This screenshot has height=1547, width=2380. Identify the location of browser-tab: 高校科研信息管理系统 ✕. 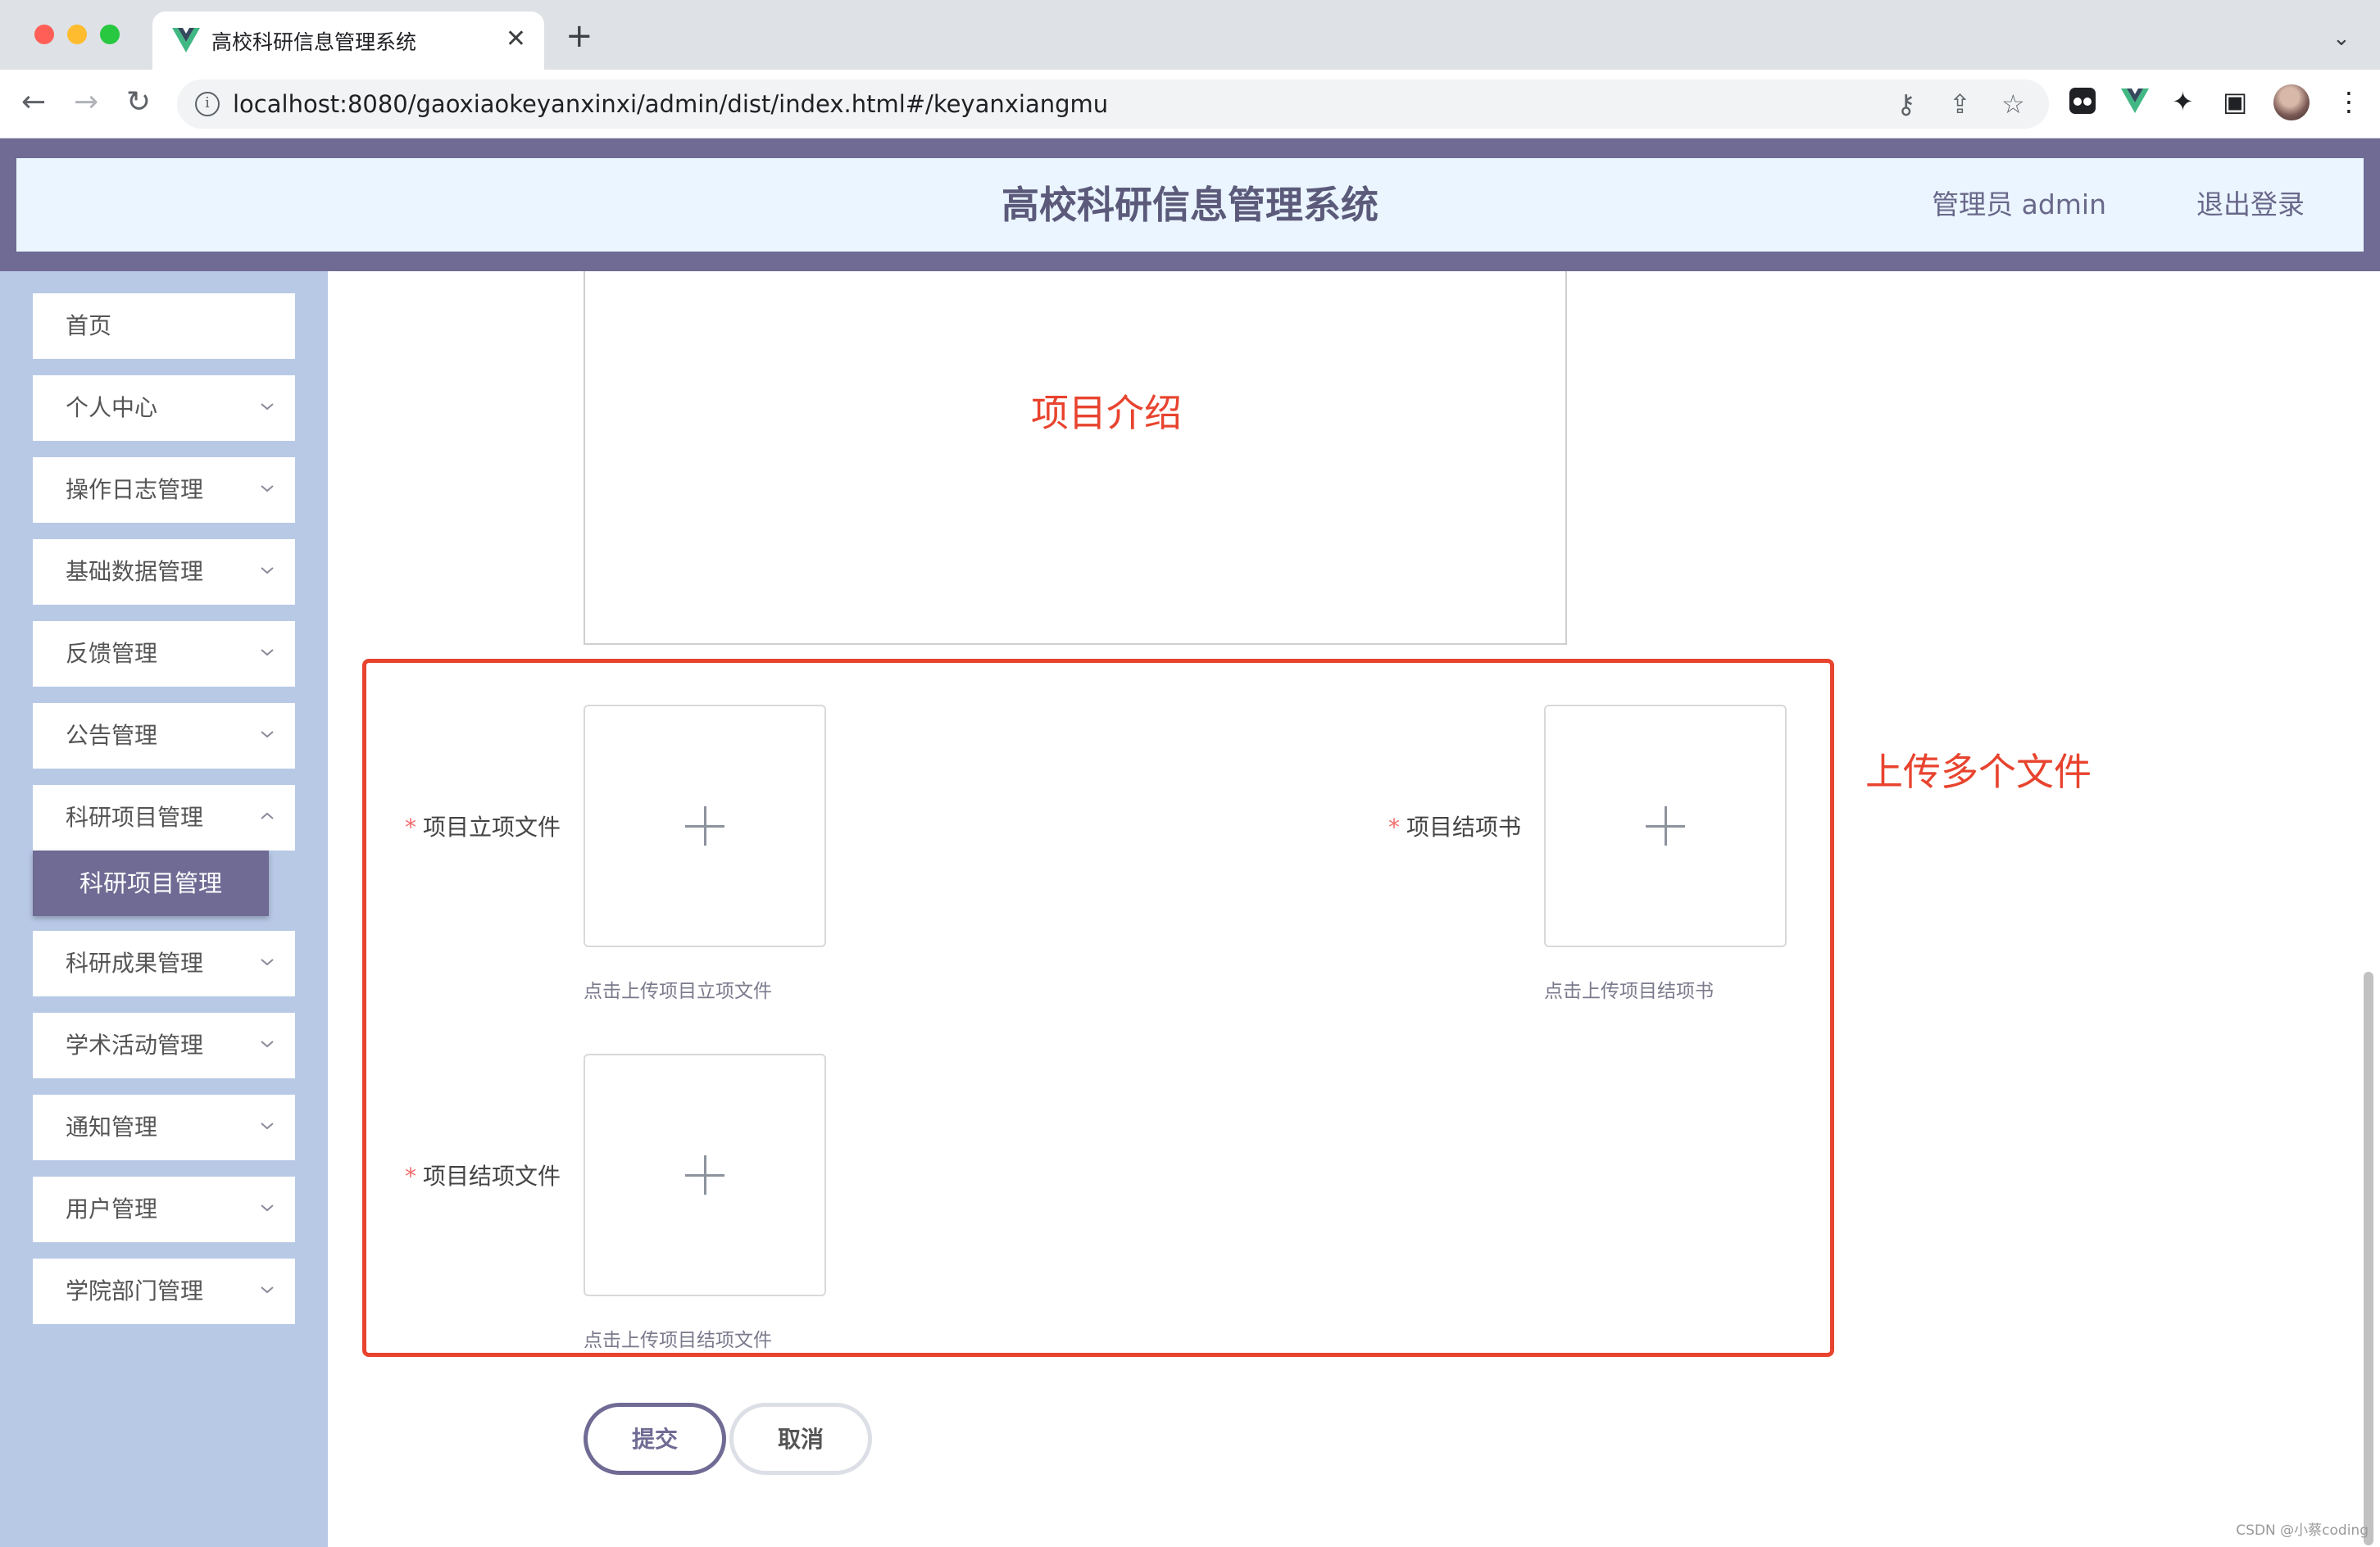
(348, 40).